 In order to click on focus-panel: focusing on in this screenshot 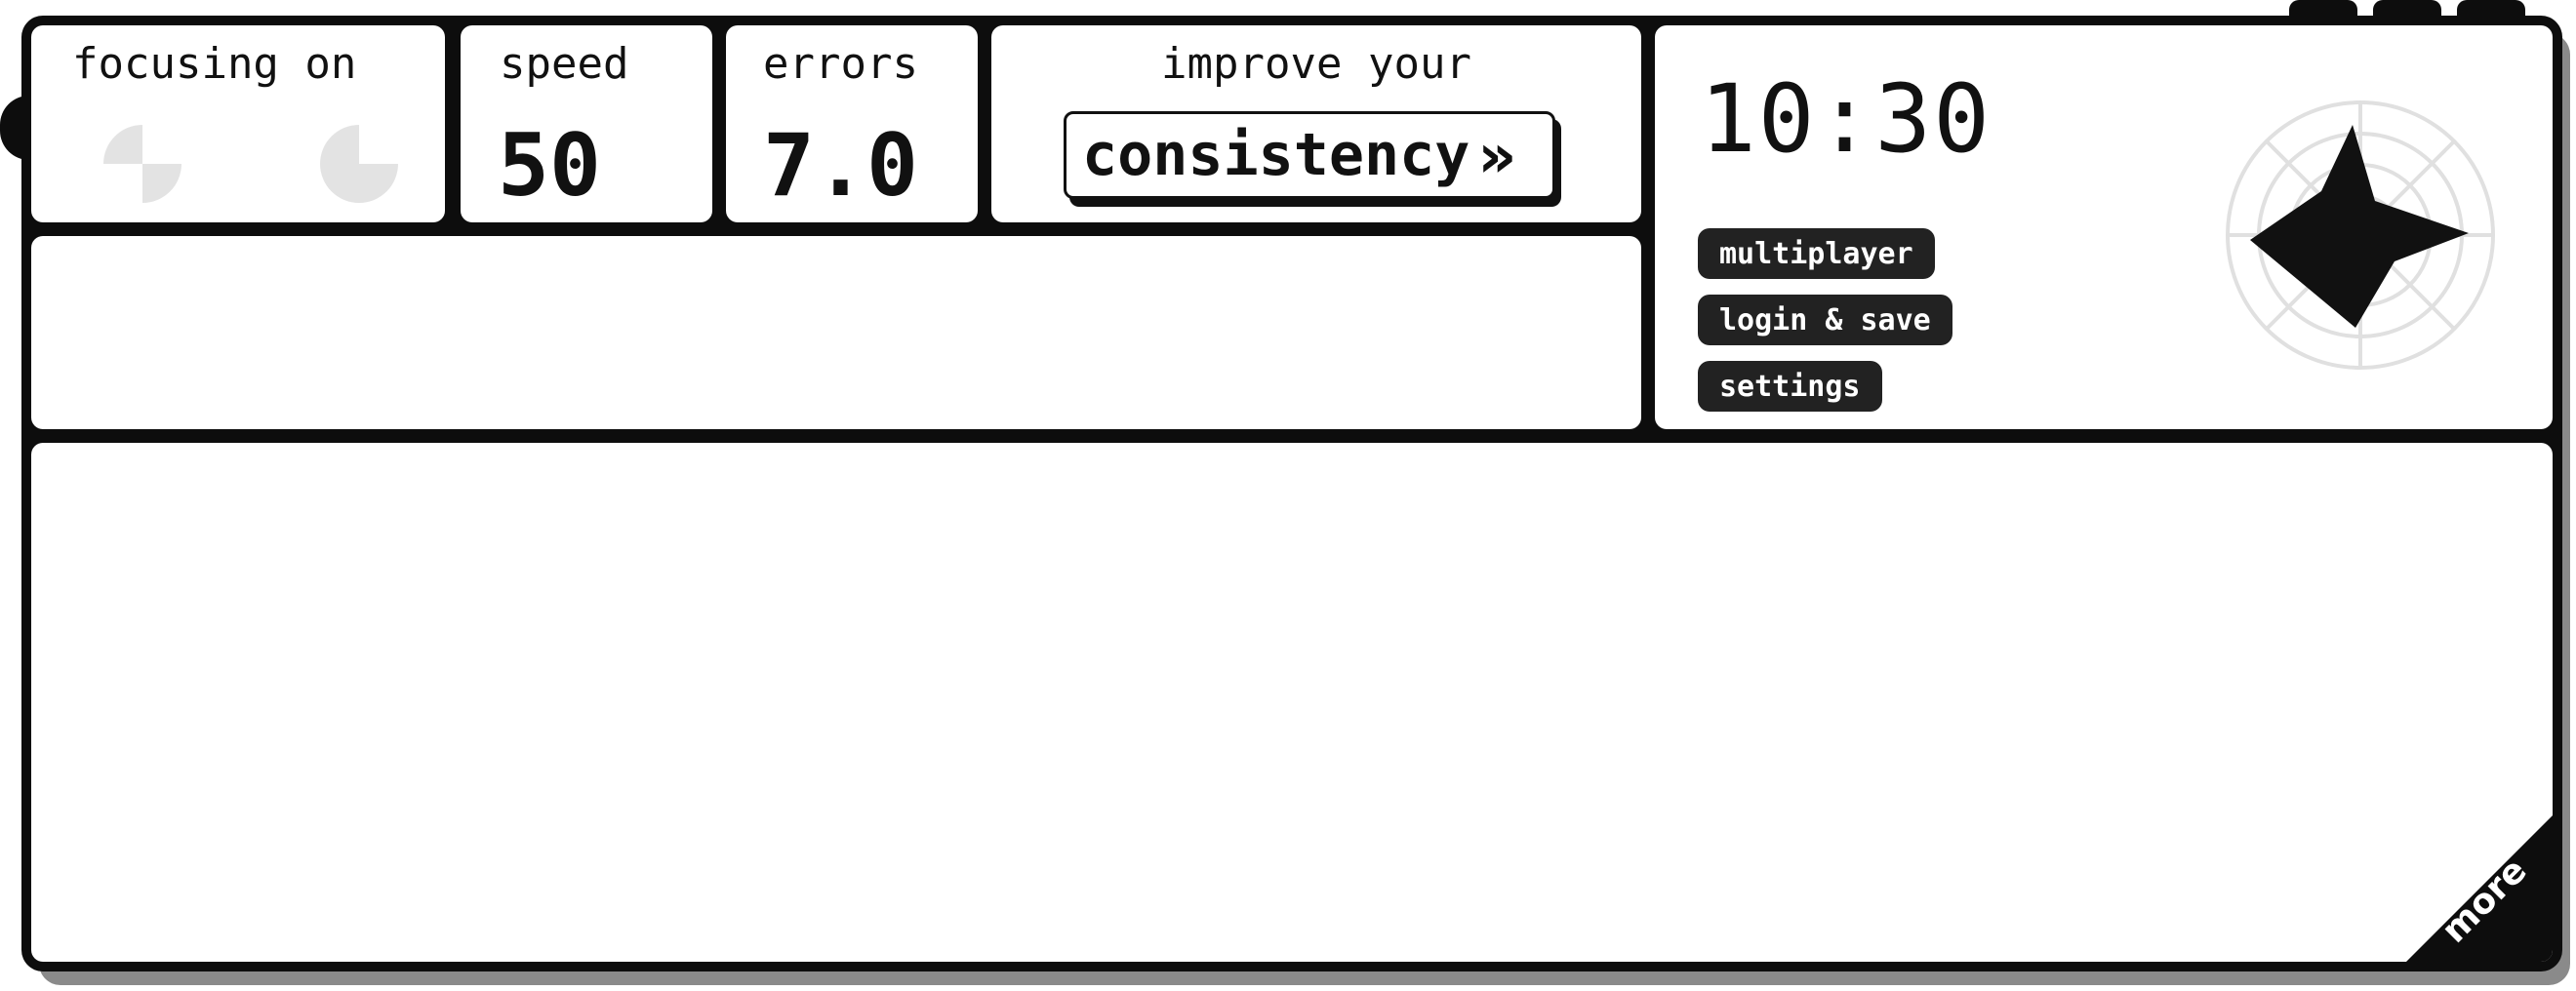, I will do `click(238, 123)`.